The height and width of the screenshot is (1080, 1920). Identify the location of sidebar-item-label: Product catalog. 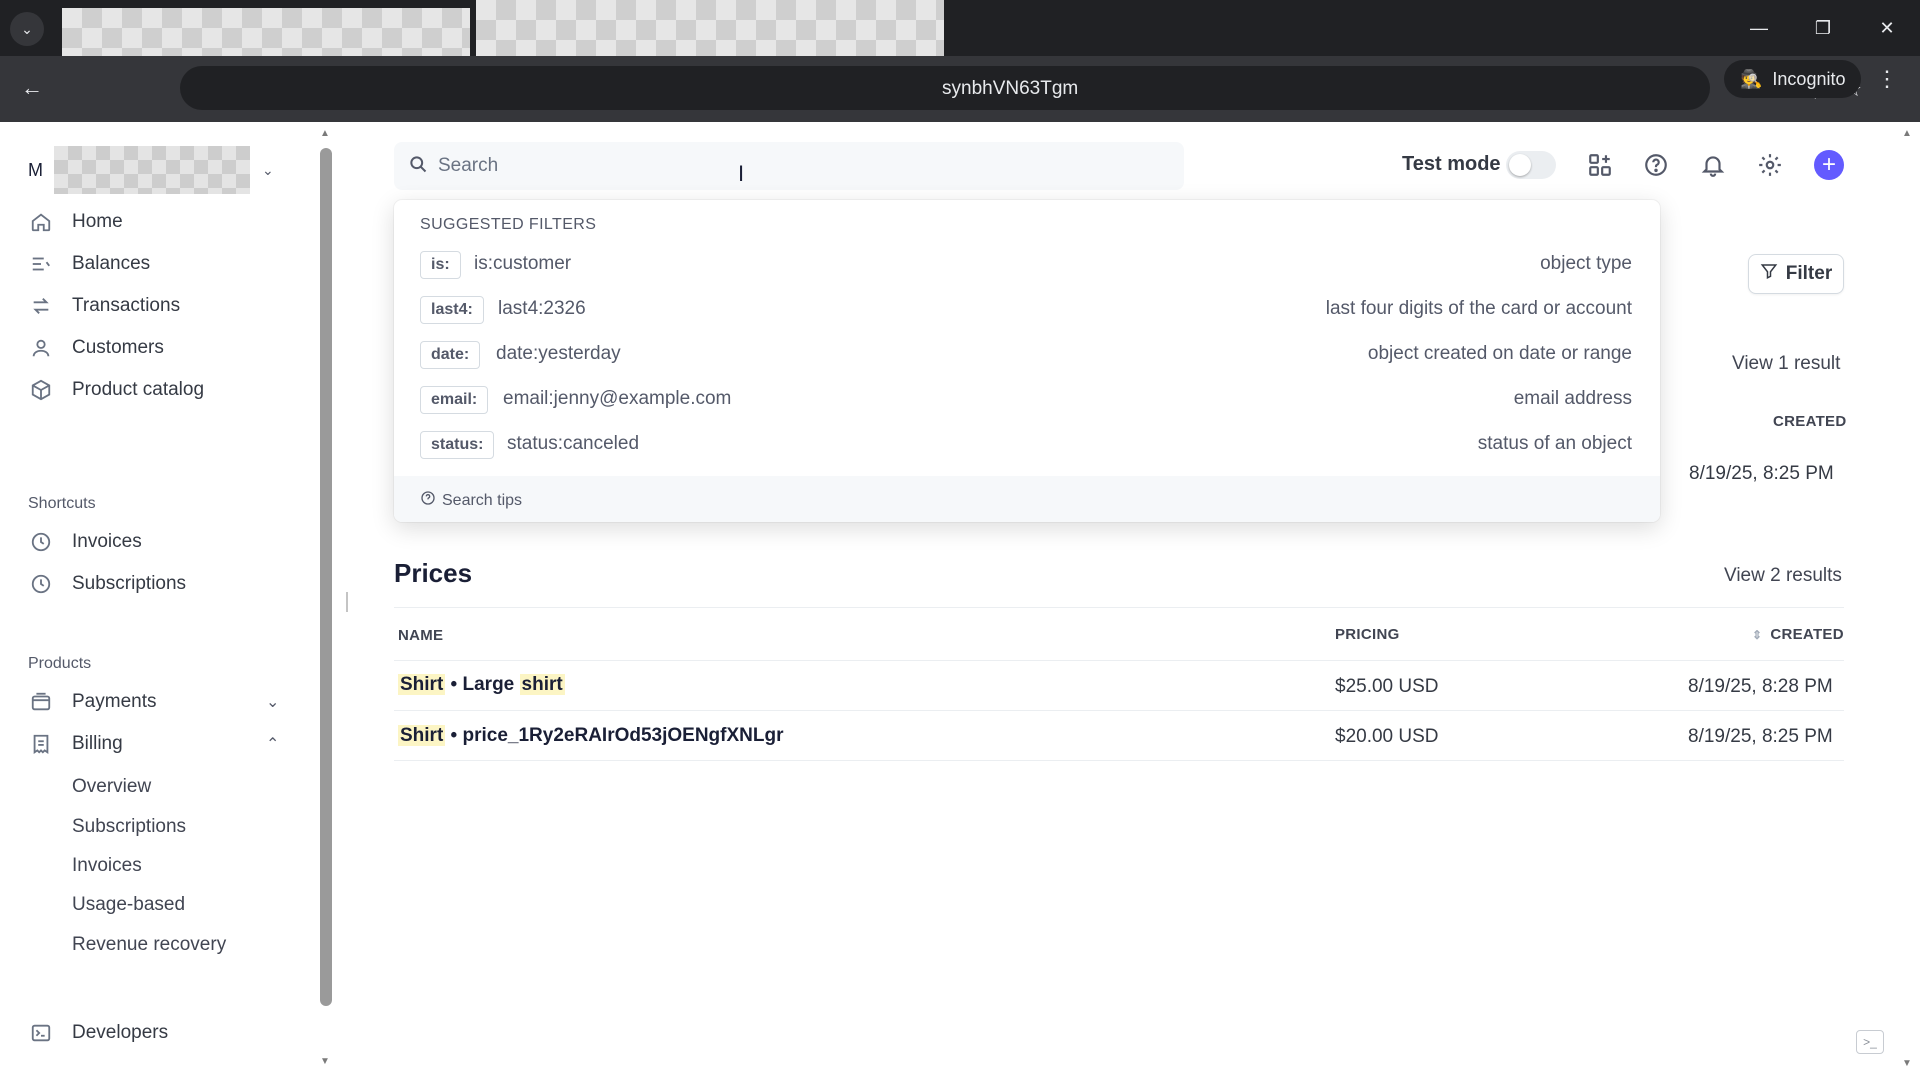
(138, 389).